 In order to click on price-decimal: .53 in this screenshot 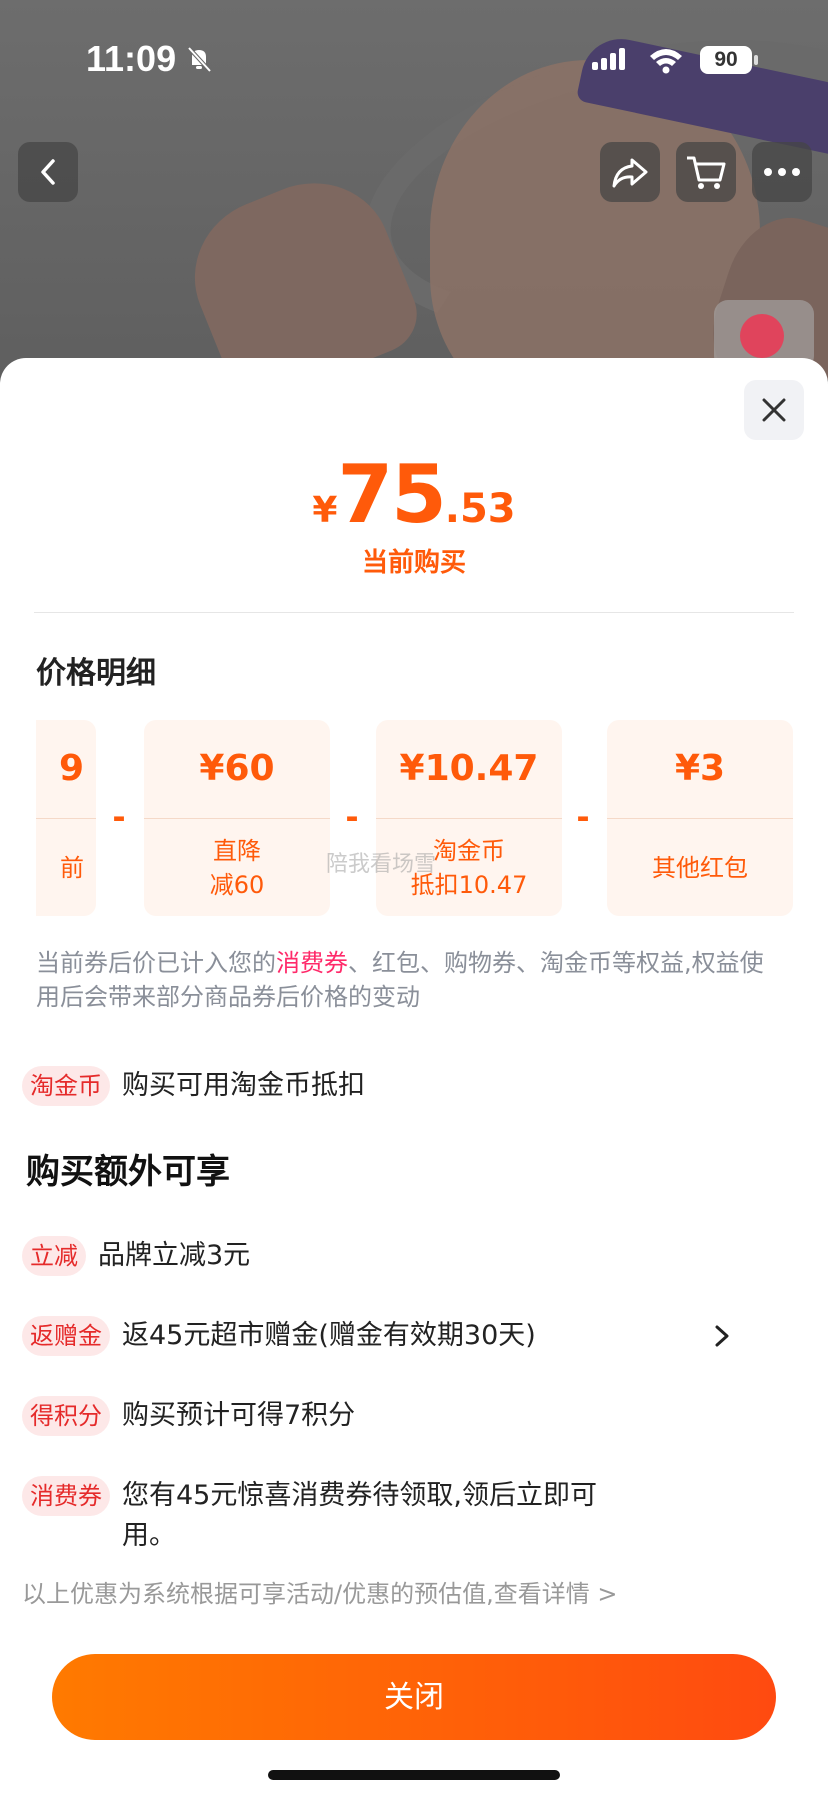, I will do `click(480, 509)`.